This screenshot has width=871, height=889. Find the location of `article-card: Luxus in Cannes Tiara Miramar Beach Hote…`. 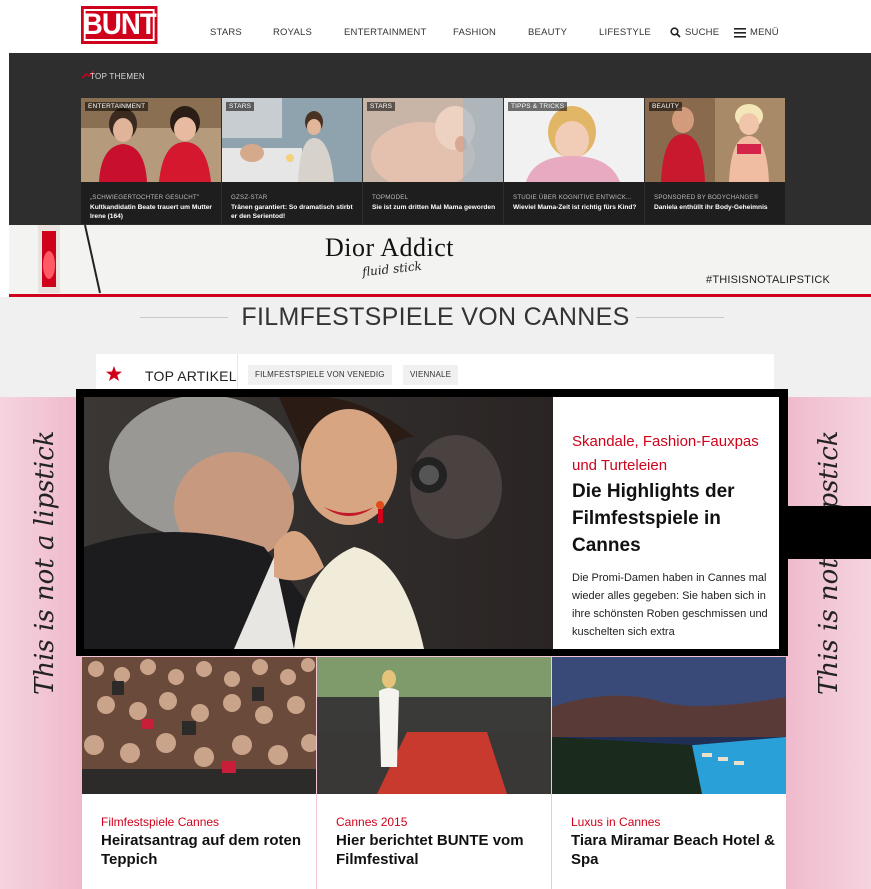

article-card: Luxus in Cannes Tiara Miramar Beach Hote… is located at coordinates (669, 773).